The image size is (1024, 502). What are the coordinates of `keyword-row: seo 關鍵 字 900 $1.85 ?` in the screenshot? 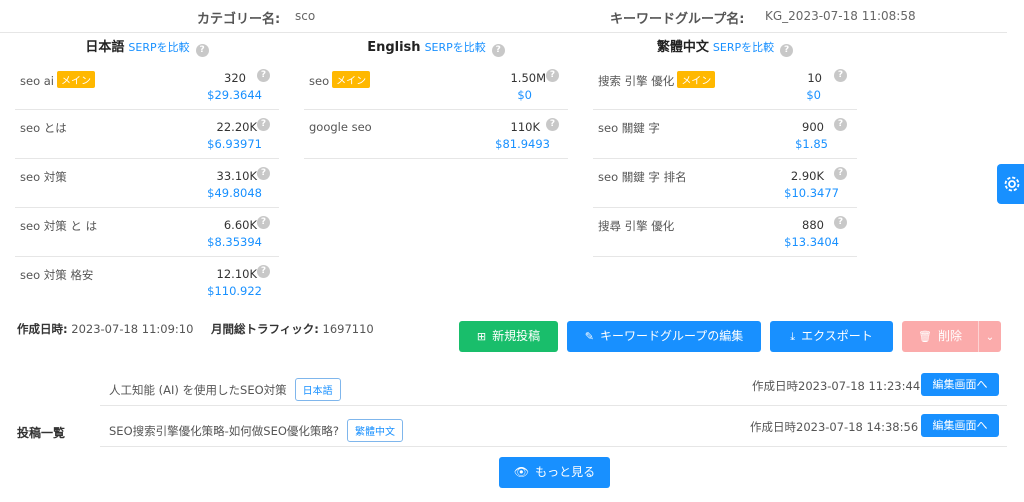 It's located at (725, 134).